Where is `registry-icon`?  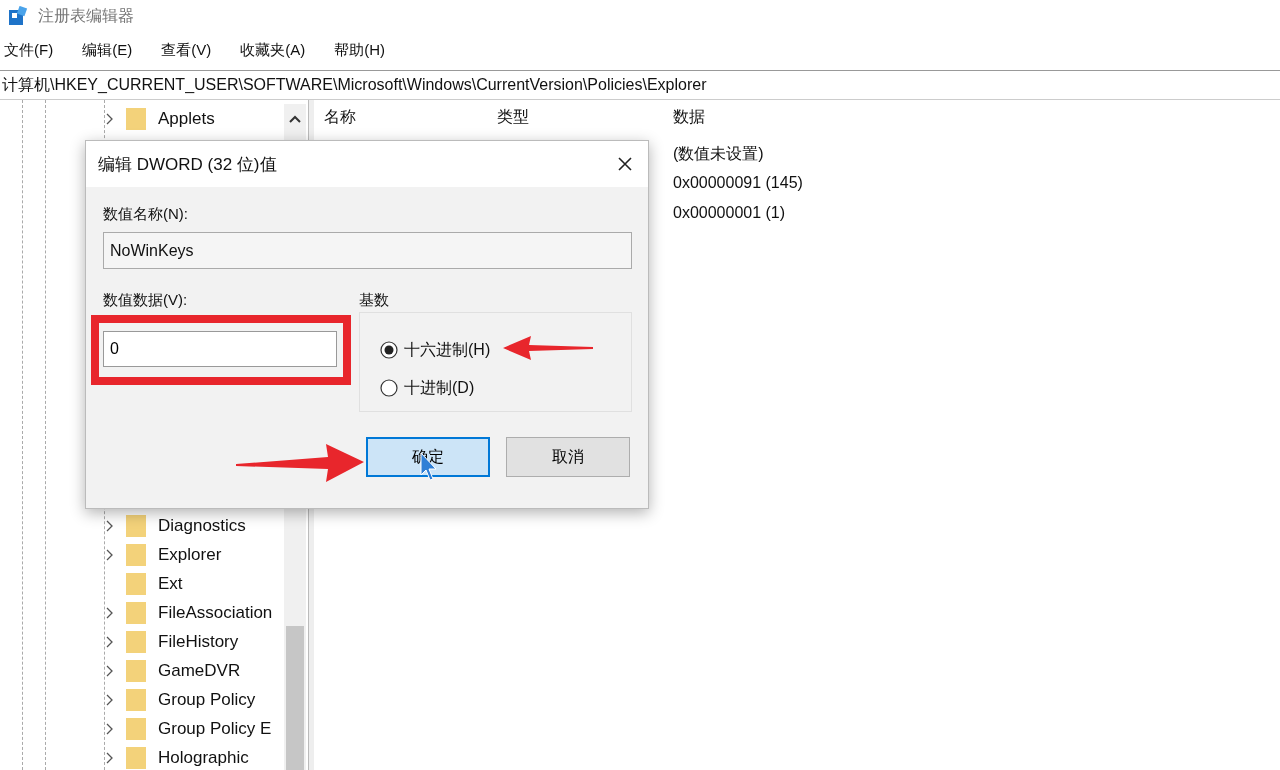 registry-icon is located at coordinates (18, 16).